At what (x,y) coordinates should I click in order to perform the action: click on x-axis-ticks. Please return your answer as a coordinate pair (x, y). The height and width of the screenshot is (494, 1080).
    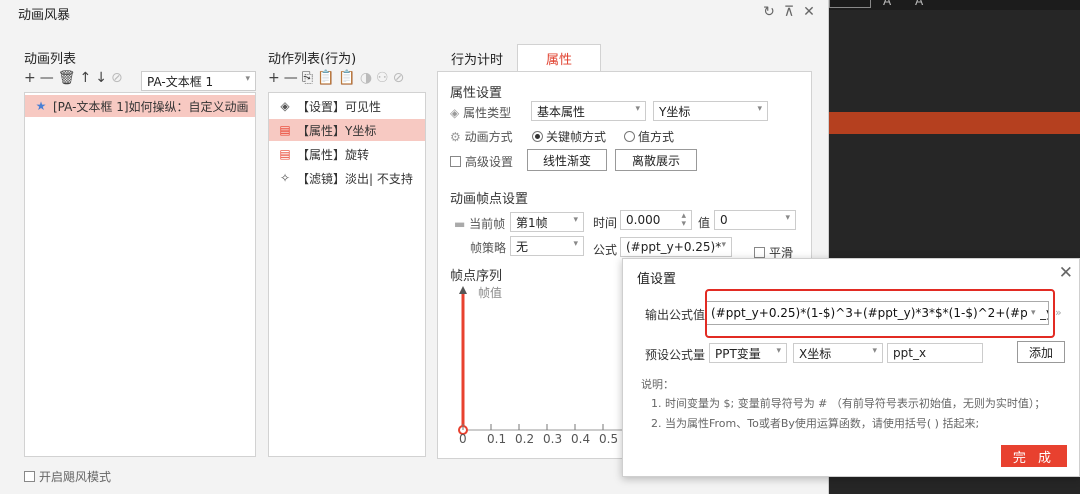
    Looking at the image, I should click on (533, 427).